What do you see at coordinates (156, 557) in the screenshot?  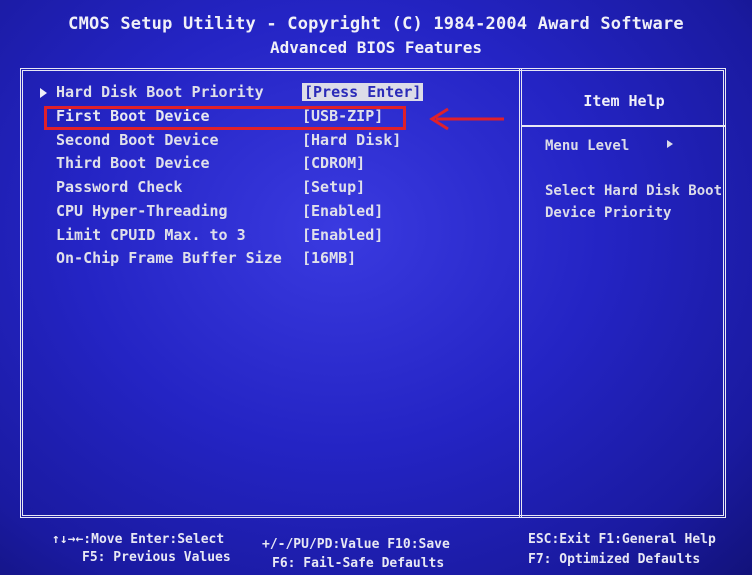 I see `footer-key-previous-values: F5: Previous Values` at bounding box center [156, 557].